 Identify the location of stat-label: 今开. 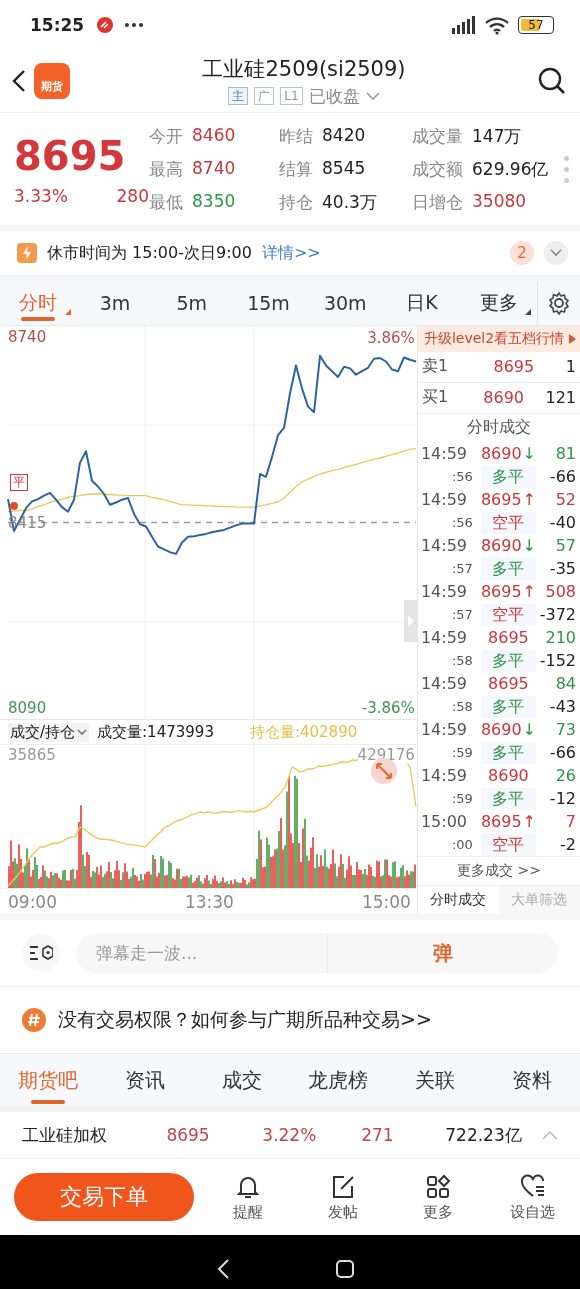
(166, 136).